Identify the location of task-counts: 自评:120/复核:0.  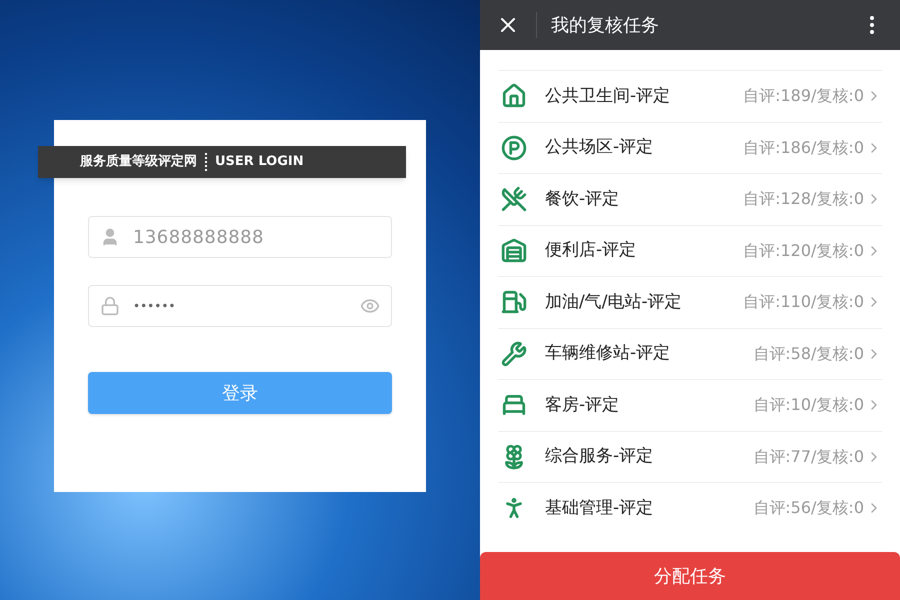
(803, 251).